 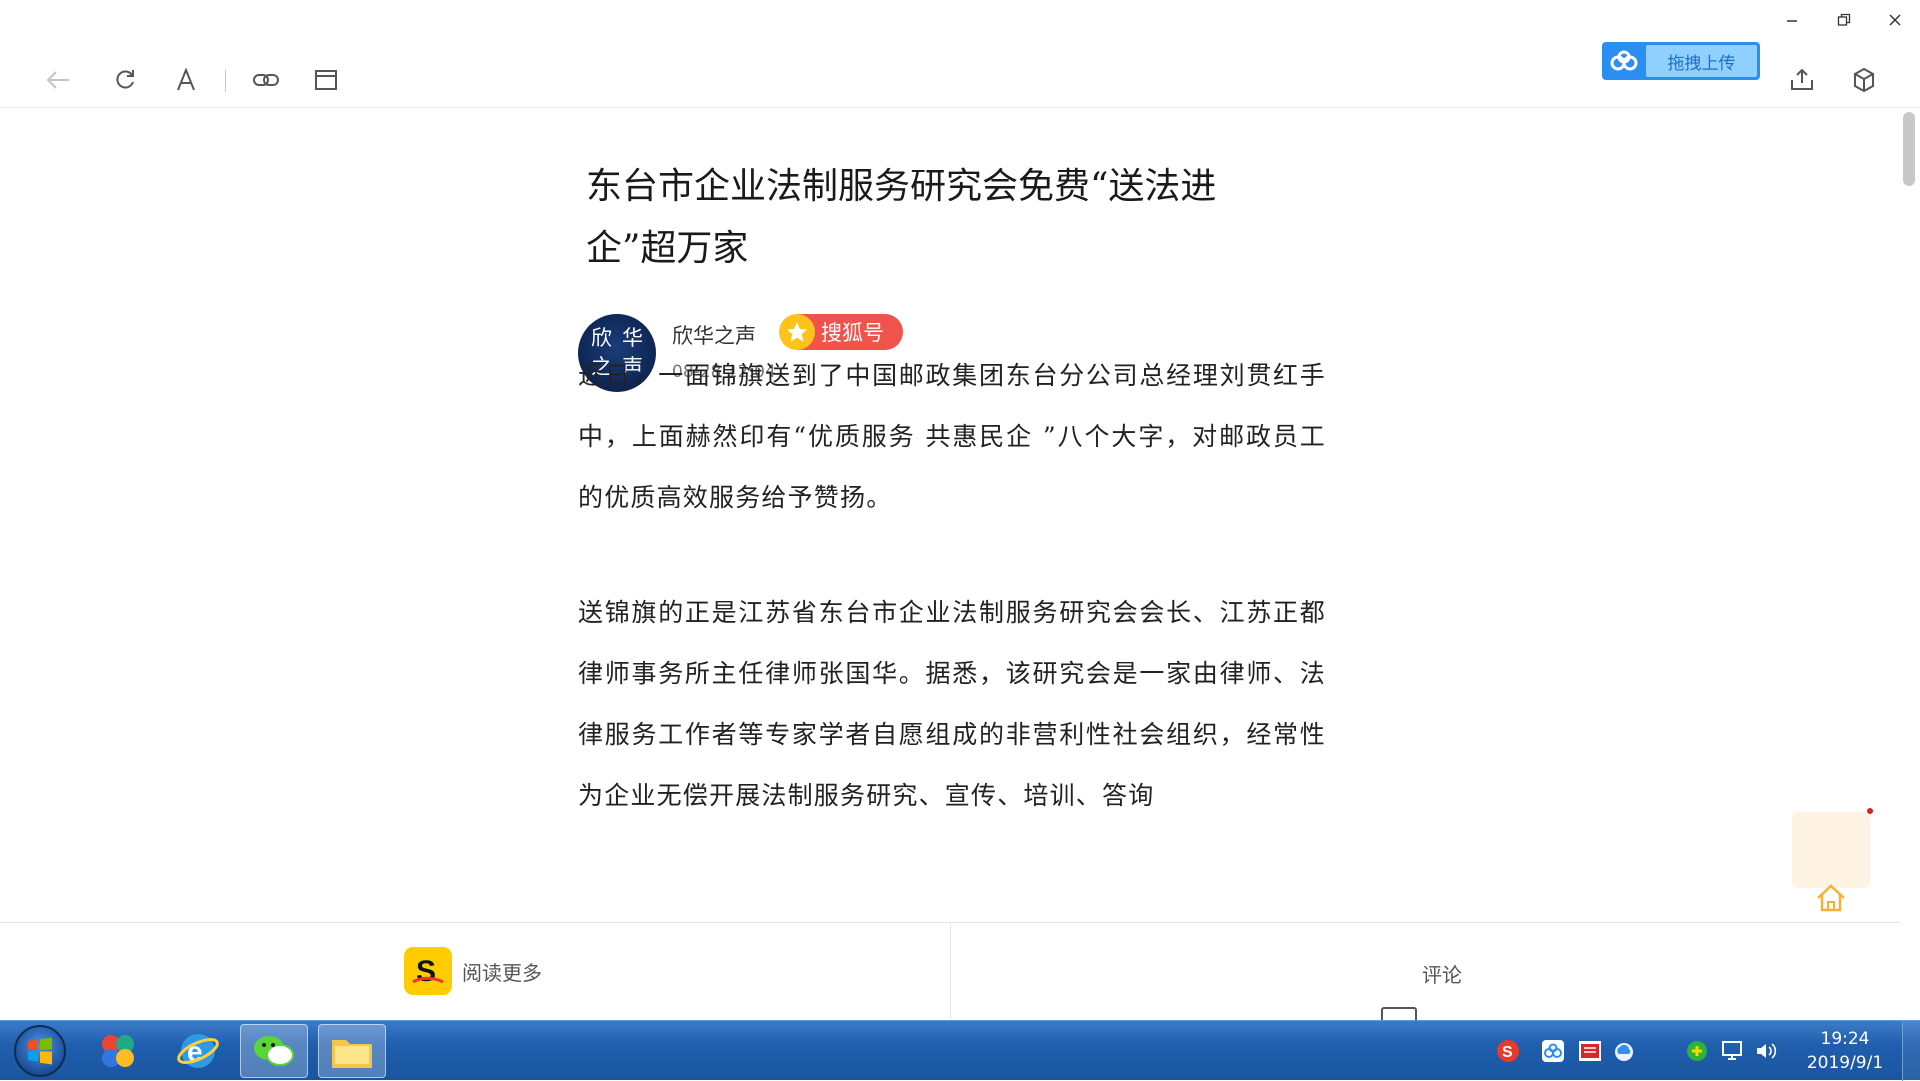 What do you see at coordinates (1766, 1051) in the screenshot?
I see `volume-icon` at bounding box center [1766, 1051].